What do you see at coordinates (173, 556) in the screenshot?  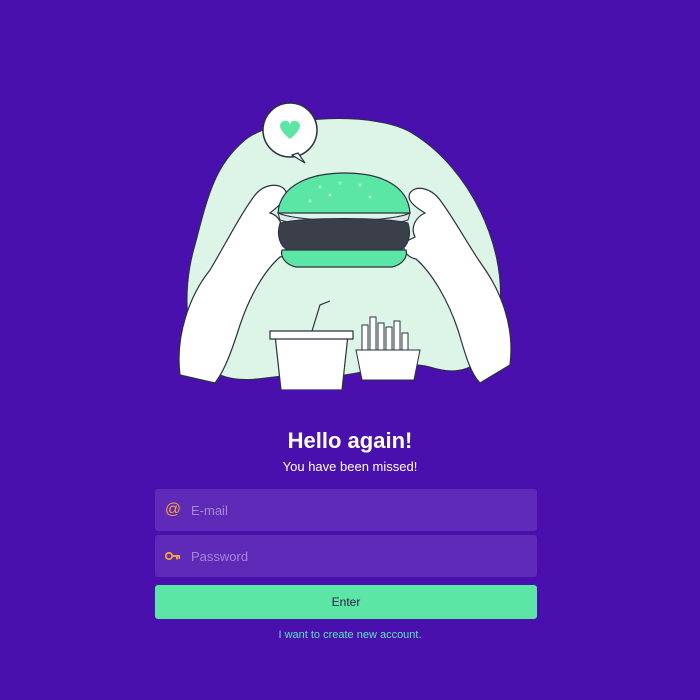 I see `key-icon` at bounding box center [173, 556].